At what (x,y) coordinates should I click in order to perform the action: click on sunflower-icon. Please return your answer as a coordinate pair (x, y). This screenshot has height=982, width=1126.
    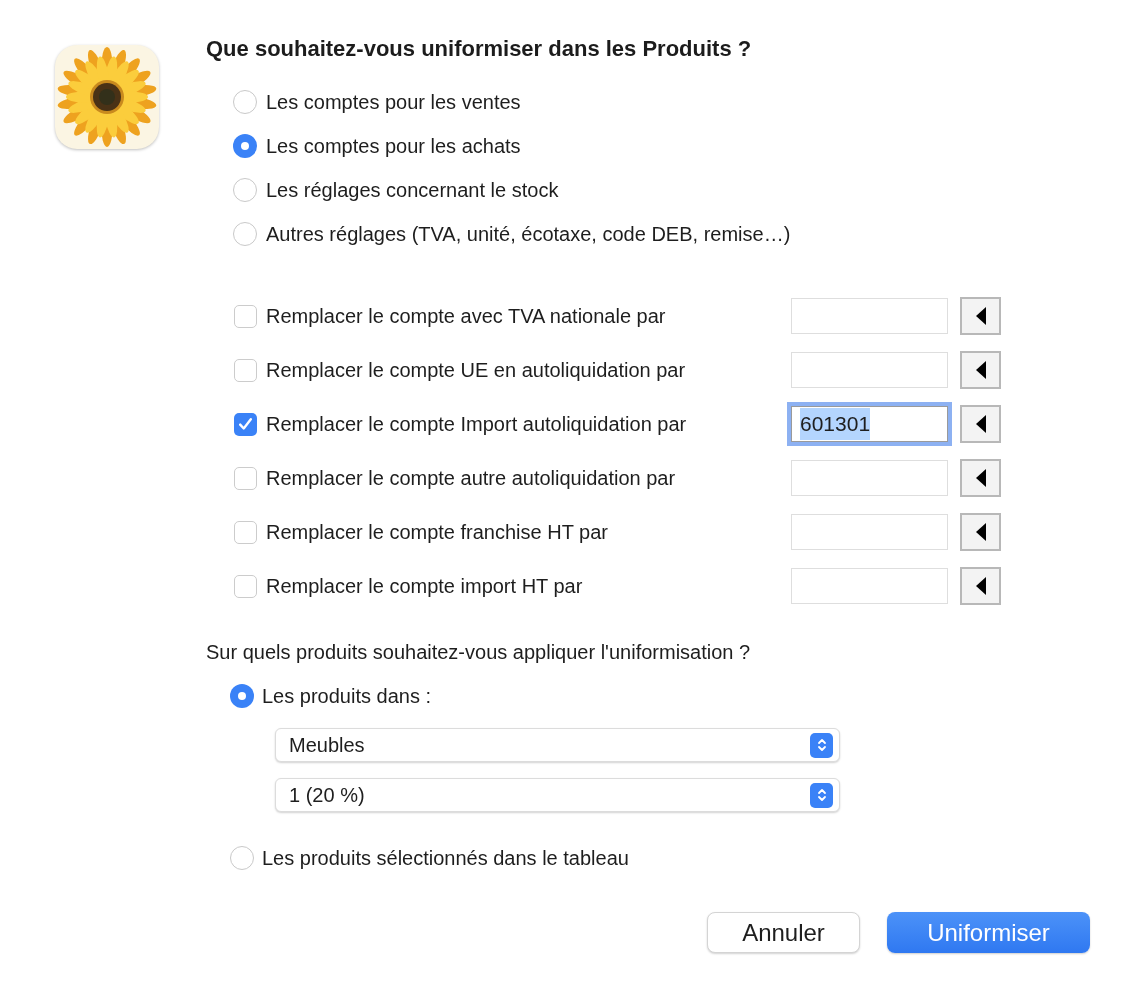
    Looking at the image, I should click on (107, 97).